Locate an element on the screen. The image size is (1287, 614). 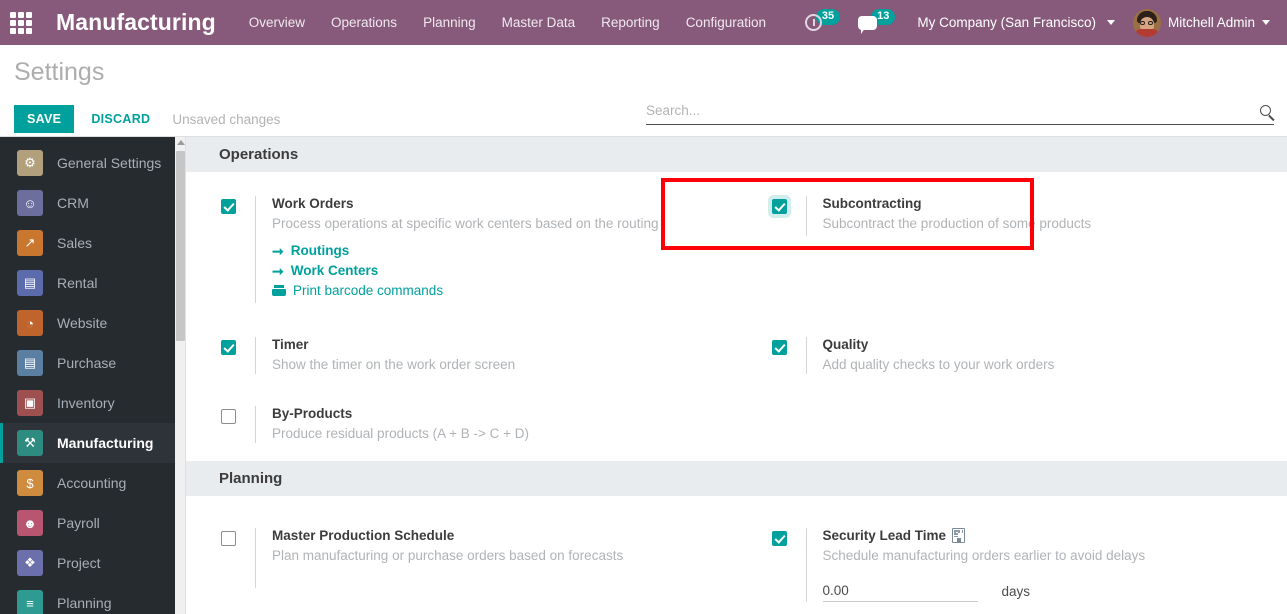
discard-button: DISCARD is located at coordinates (120, 119).